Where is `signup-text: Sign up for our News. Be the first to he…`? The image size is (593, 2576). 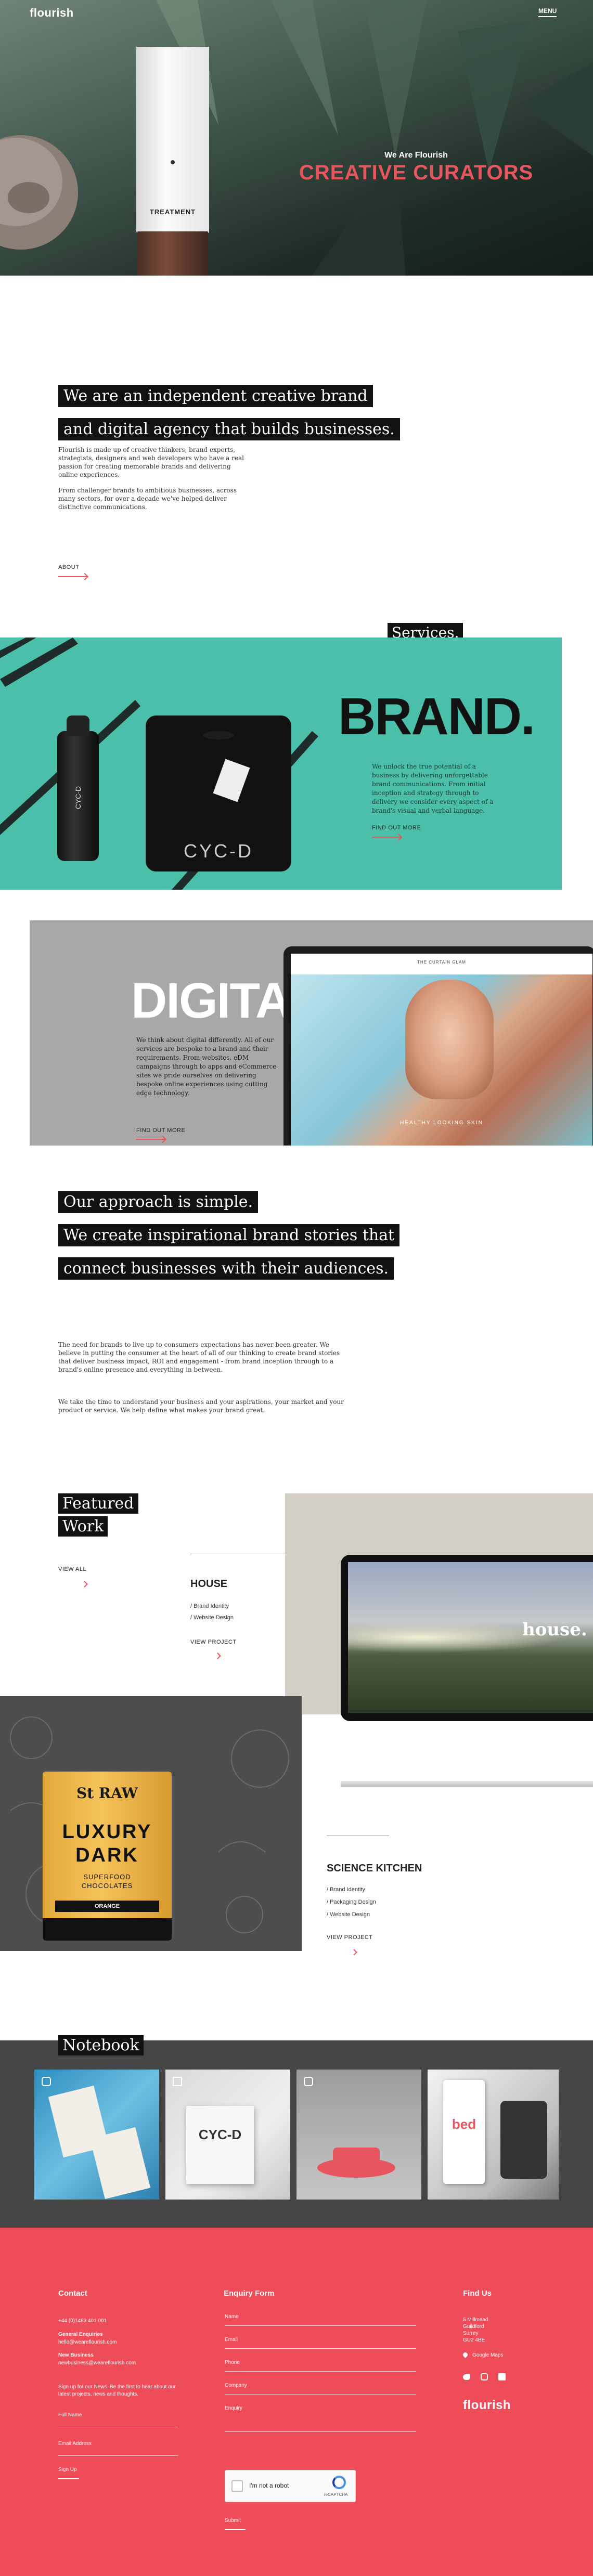 signup-text: Sign up for our News. Be the first to he… is located at coordinates (117, 2390).